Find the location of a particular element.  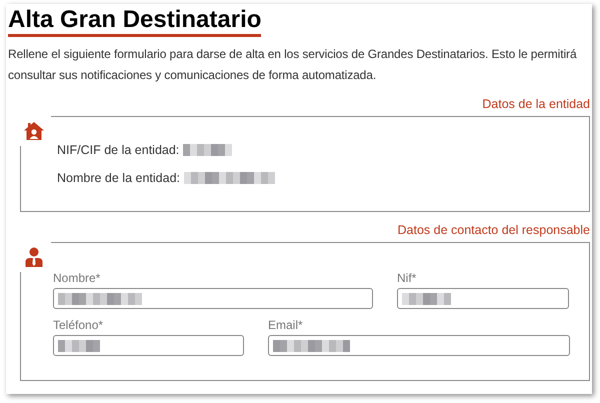

field-label: Email* is located at coordinates (286, 325).